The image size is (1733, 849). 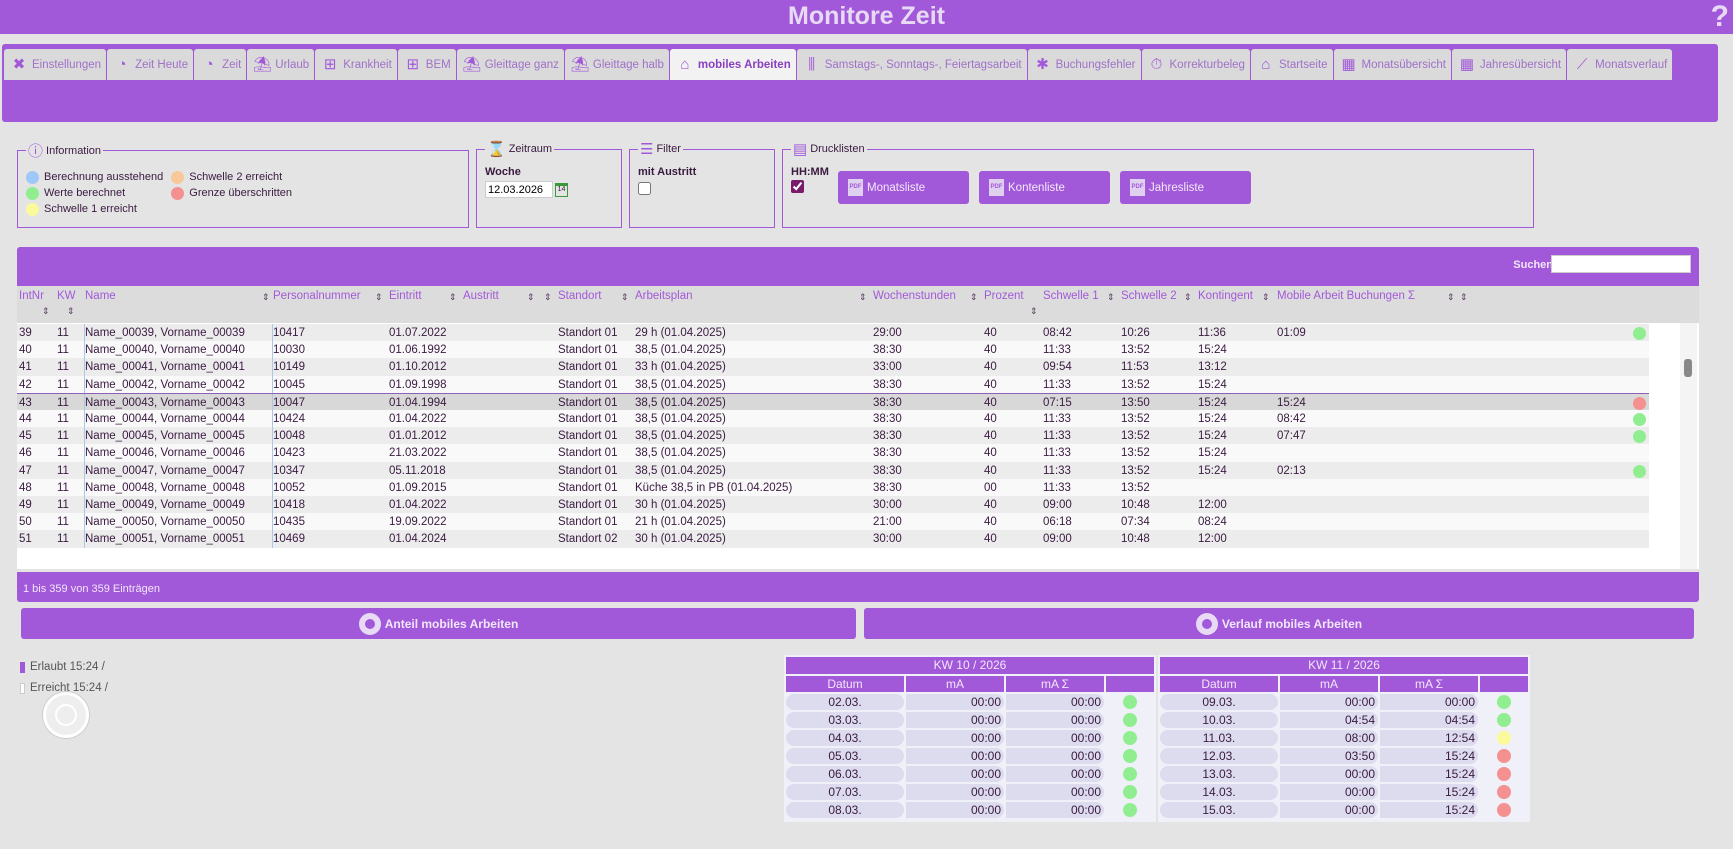 I want to click on stopwatch-icon: ⏱, so click(x=1156, y=64).